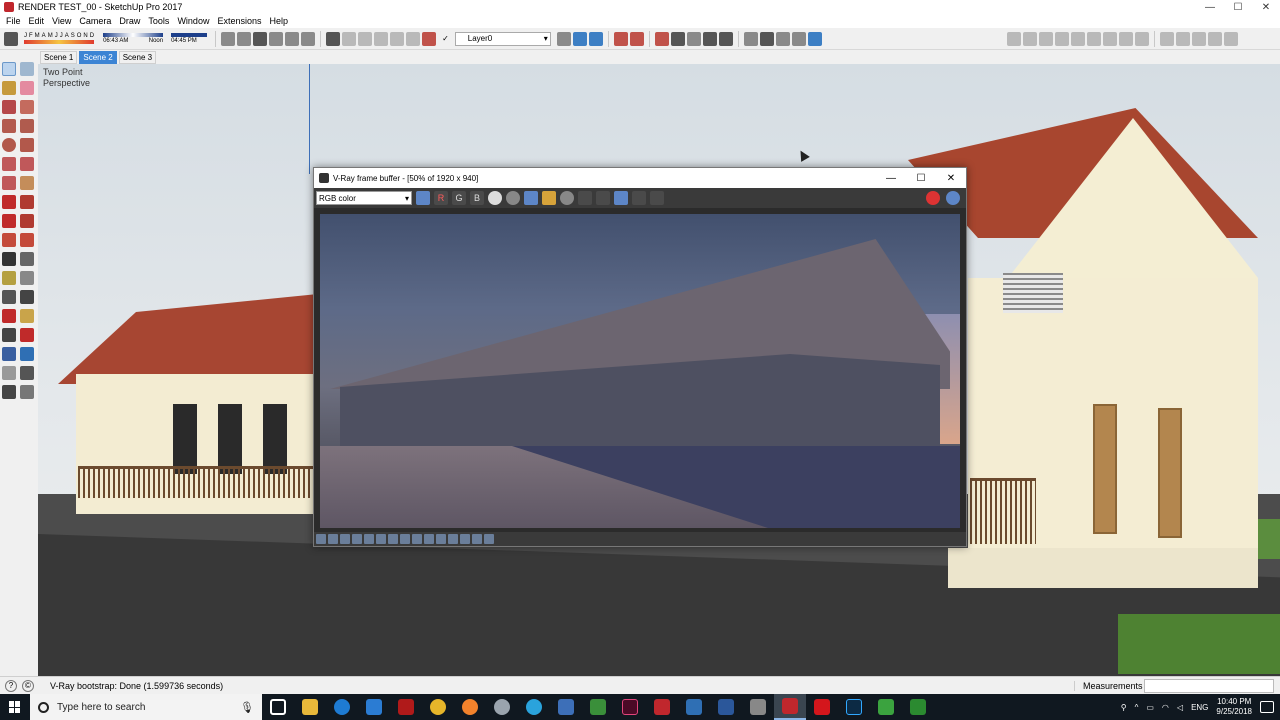  Describe the element at coordinates (603, 198) in the screenshot. I see `region-render-icon` at that location.